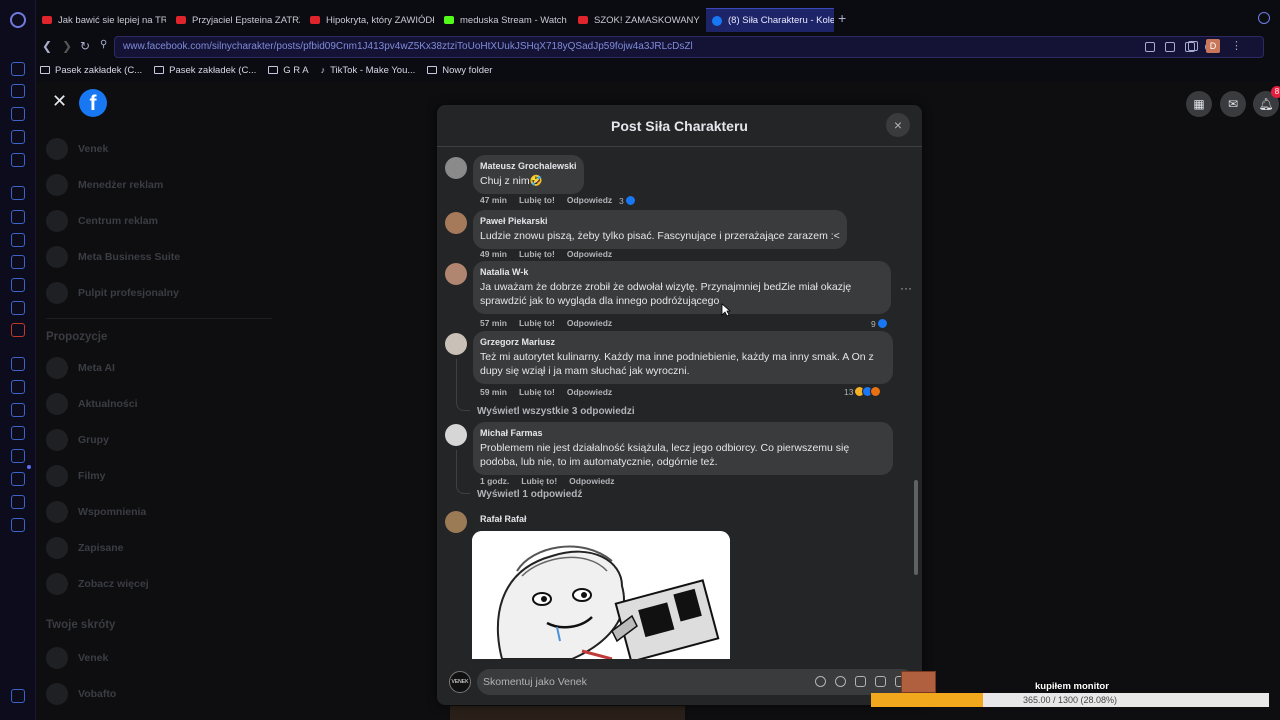 The width and height of the screenshot is (1280, 720). I want to click on sidebar-item: Zapisane, so click(85, 548).